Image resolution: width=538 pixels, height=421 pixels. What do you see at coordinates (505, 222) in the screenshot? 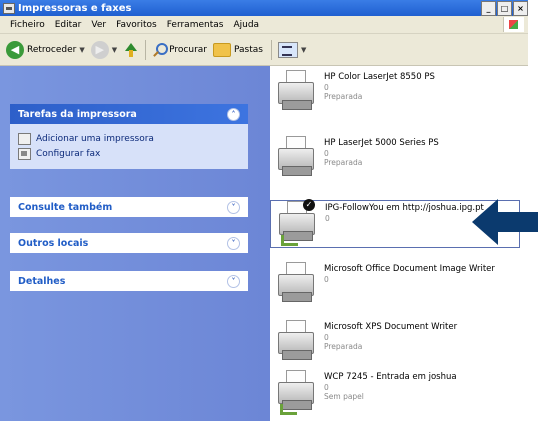
I see `pointer-arrow-icon` at bounding box center [505, 222].